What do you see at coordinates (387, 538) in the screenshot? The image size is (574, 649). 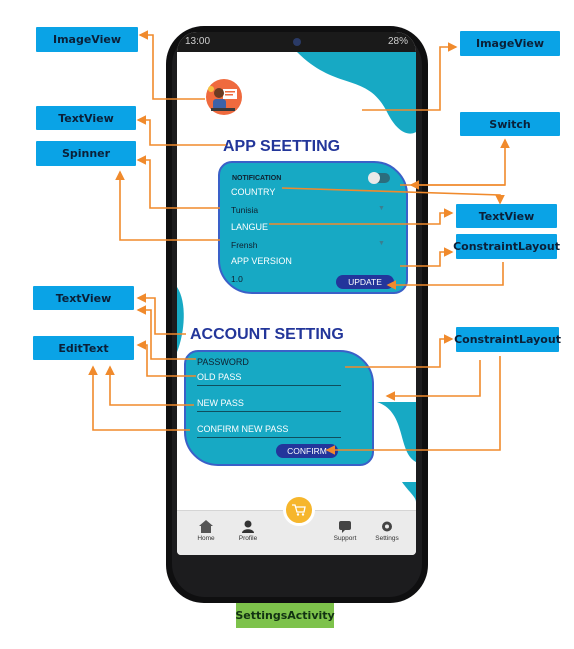 I see `nav-settings-label: Settings` at bounding box center [387, 538].